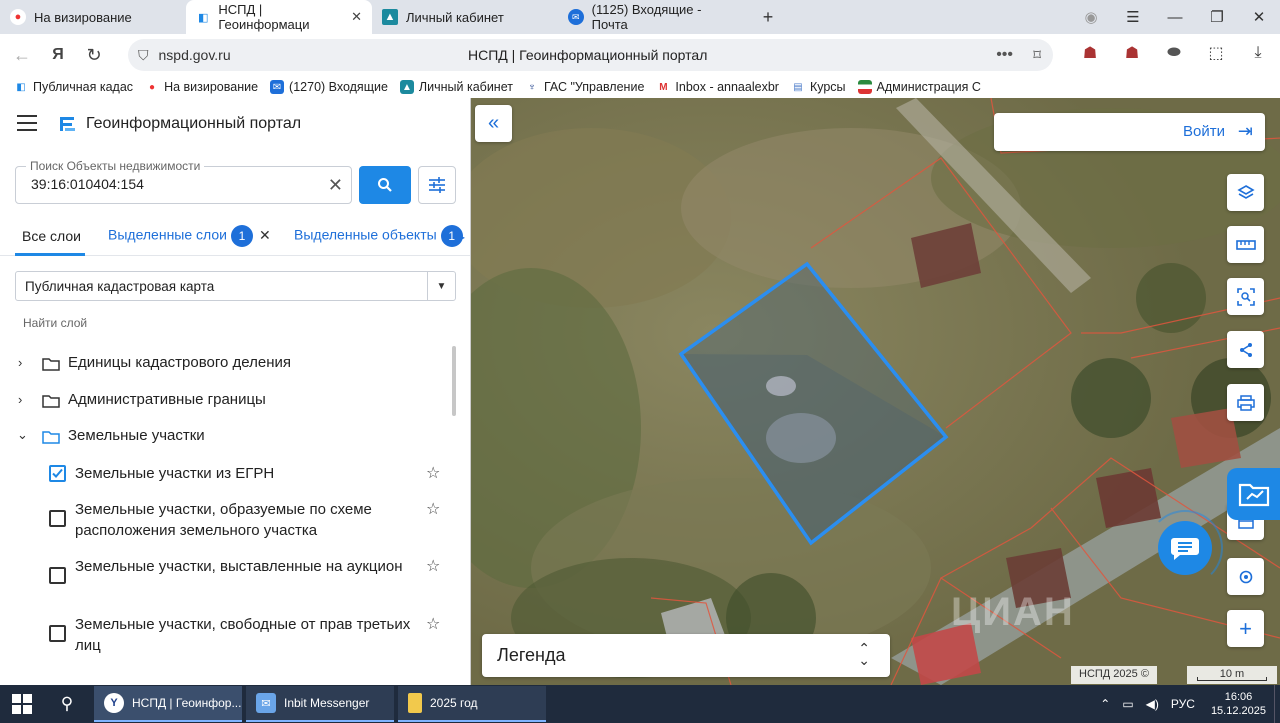 This screenshot has height=723, width=1280. What do you see at coordinates (93, 17) in the screenshot?
I see `browser-tab-approval: ● На визирование` at bounding box center [93, 17].